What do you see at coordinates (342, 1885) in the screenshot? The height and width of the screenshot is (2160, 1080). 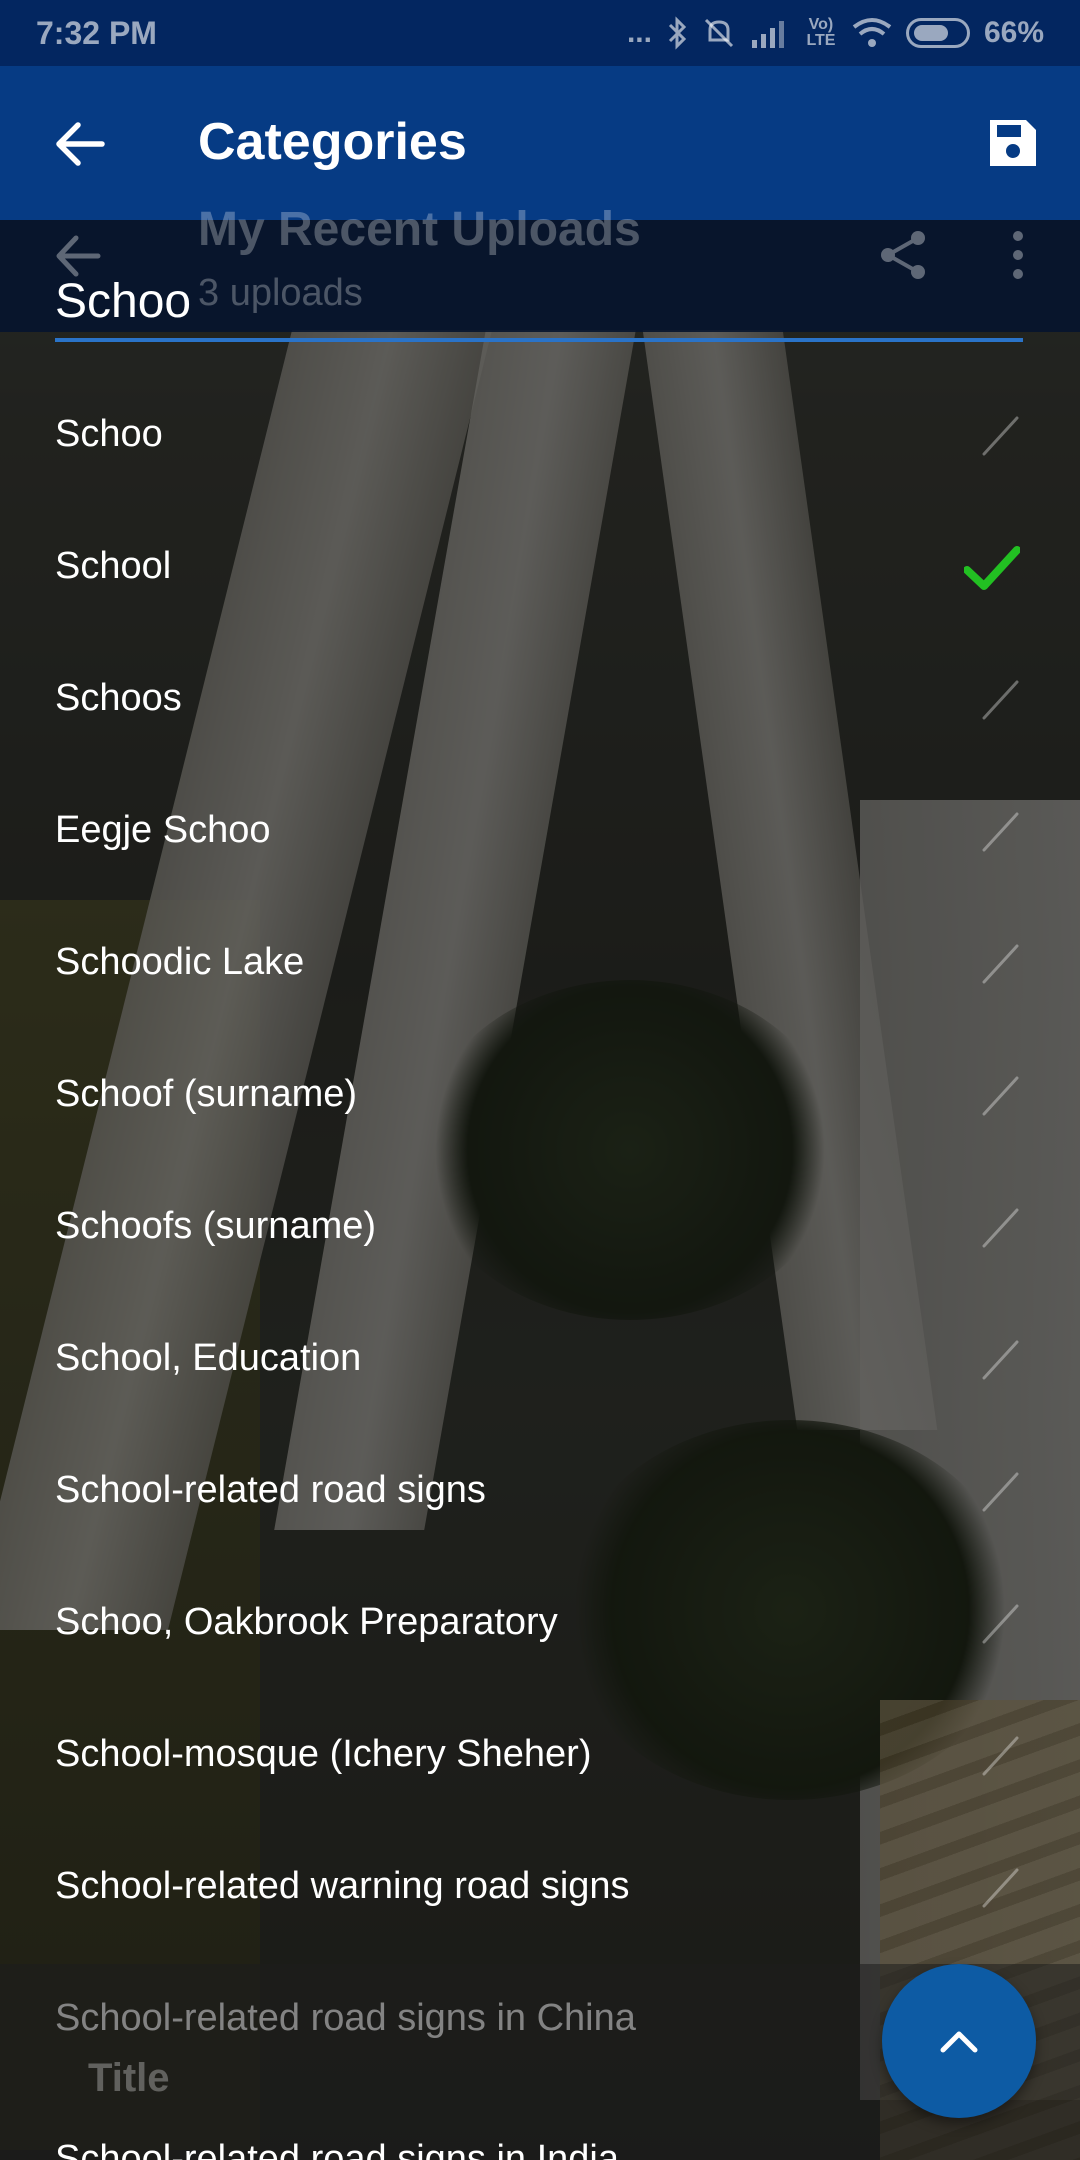 I see `category-label: School-related warning road signs` at bounding box center [342, 1885].